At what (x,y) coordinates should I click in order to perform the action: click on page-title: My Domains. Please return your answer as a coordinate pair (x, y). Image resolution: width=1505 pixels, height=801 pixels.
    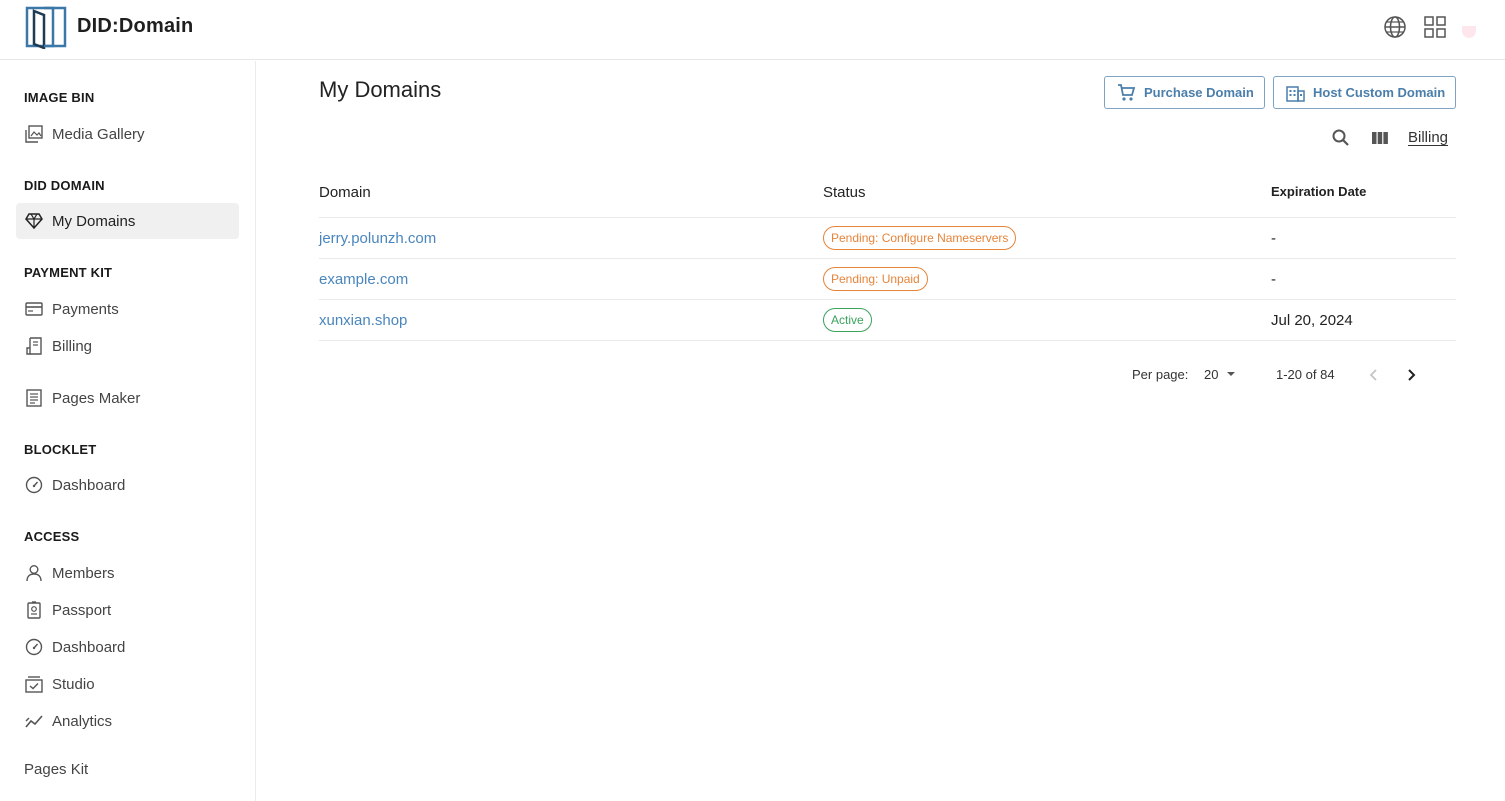
    Looking at the image, I should click on (380, 89).